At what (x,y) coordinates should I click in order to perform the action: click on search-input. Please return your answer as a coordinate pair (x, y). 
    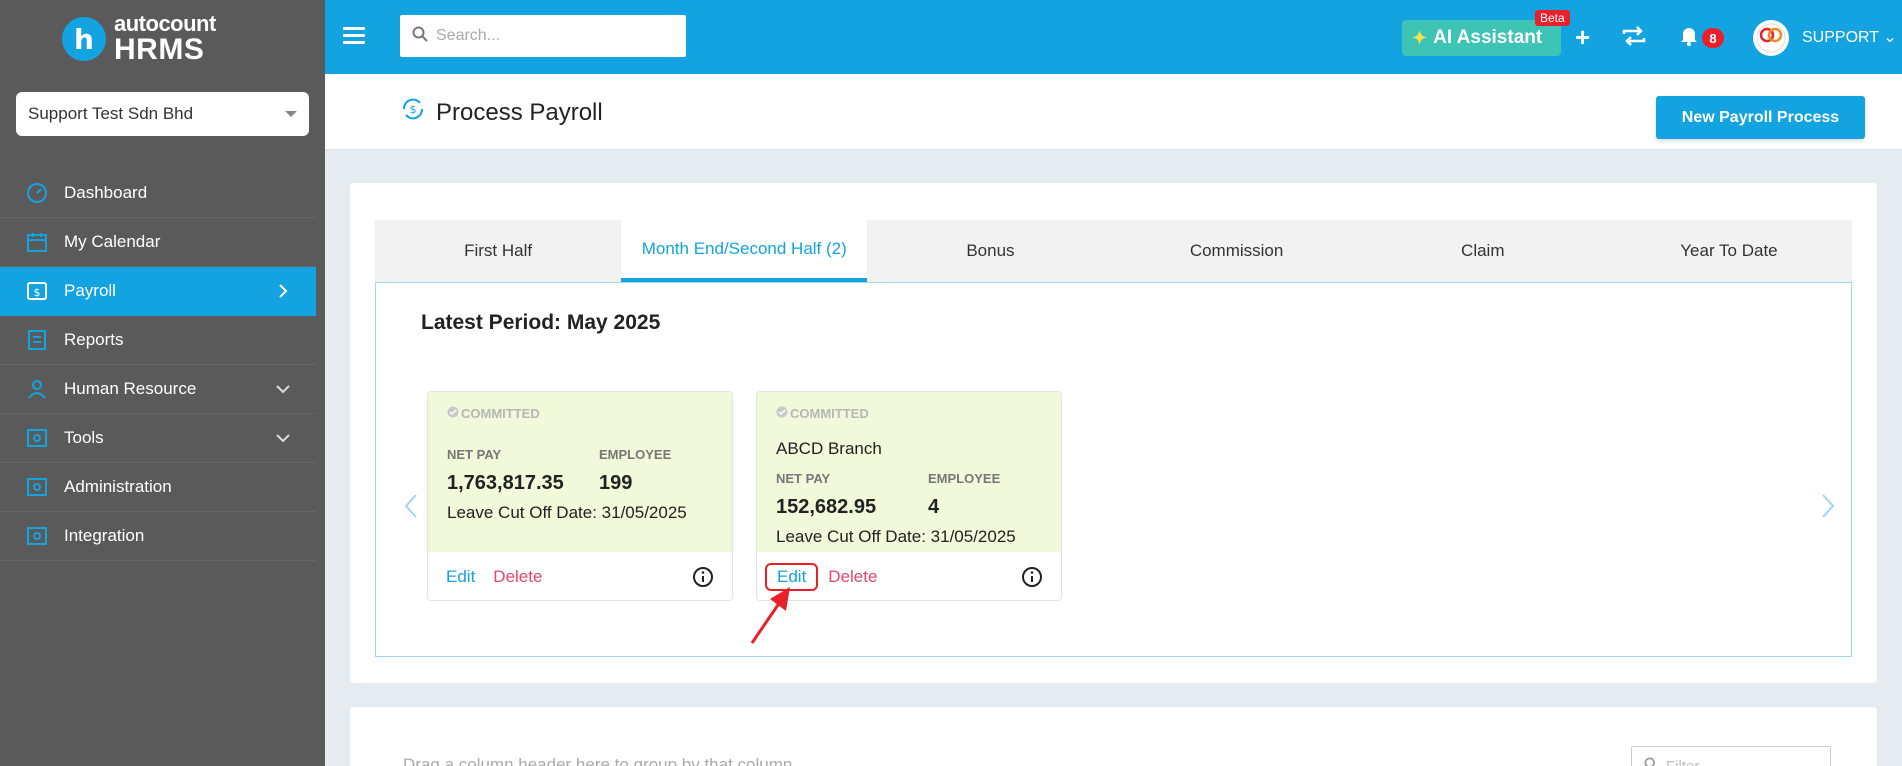
    Looking at the image, I should click on (551, 36).